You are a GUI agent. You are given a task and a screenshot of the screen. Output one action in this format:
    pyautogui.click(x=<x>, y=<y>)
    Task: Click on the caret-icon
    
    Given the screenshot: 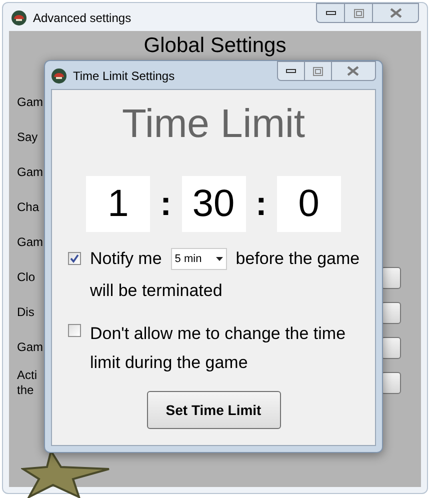 What is the action you would take?
    pyautogui.click(x=219, y=258)
    